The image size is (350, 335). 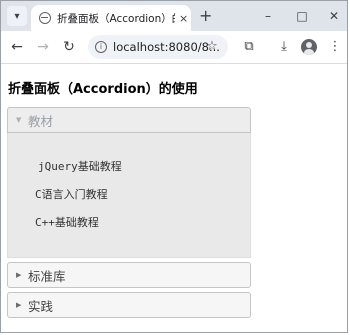 What do you see at coordinates (334, 16) in the screenshot?
I see `close-window-button: ✕` at bounding box center [334, 16].